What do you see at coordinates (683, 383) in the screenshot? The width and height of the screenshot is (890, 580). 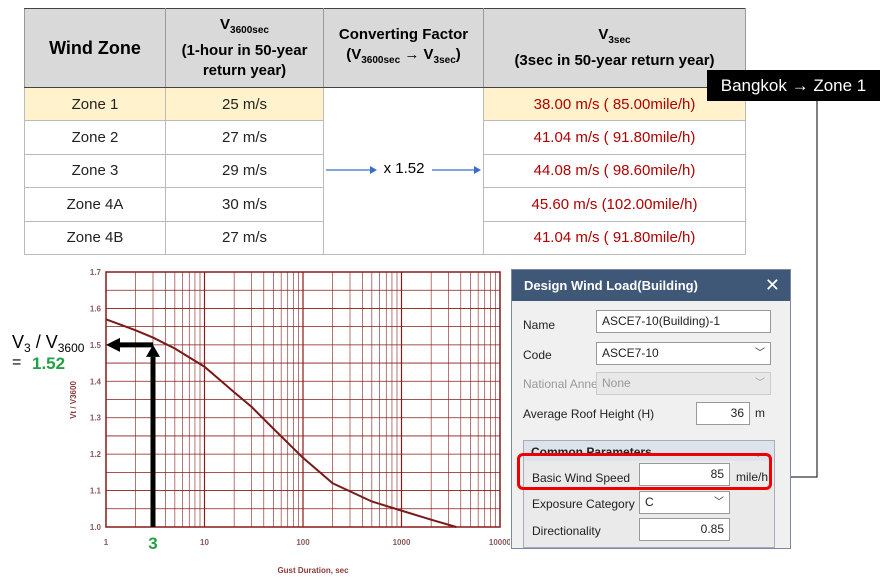 I see `national-annex-select: None ﹀` at bounding box center [683, 383].